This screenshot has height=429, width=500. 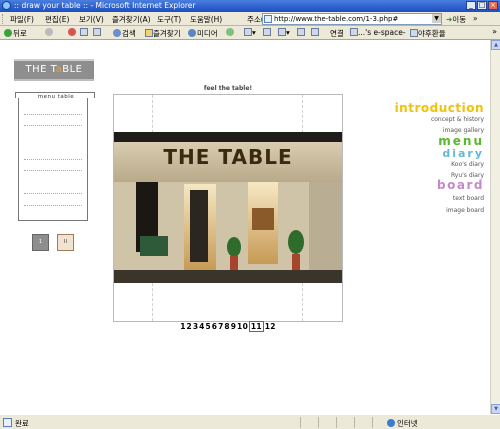 What do you see at coordinates (208, 326) in the screenshot?
I see `page-link: 5` at bounding box center [208, 326].